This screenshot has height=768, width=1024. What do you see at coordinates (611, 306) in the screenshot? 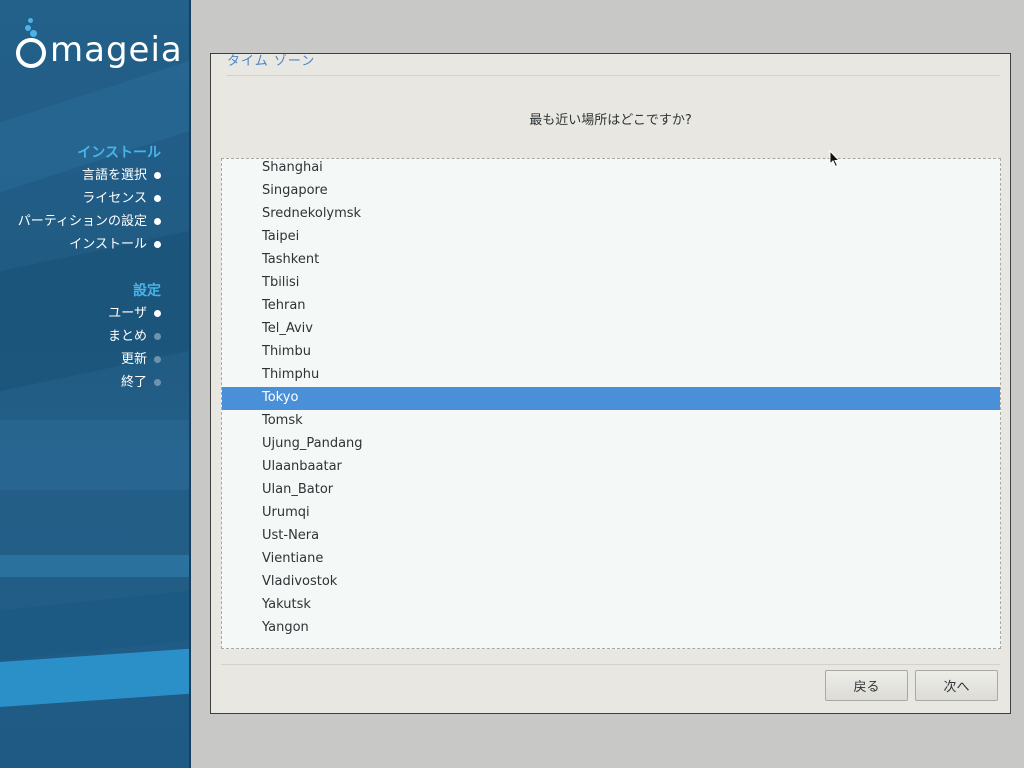
I see `timezone-row: Tehran` at bounding box center [611, 306].